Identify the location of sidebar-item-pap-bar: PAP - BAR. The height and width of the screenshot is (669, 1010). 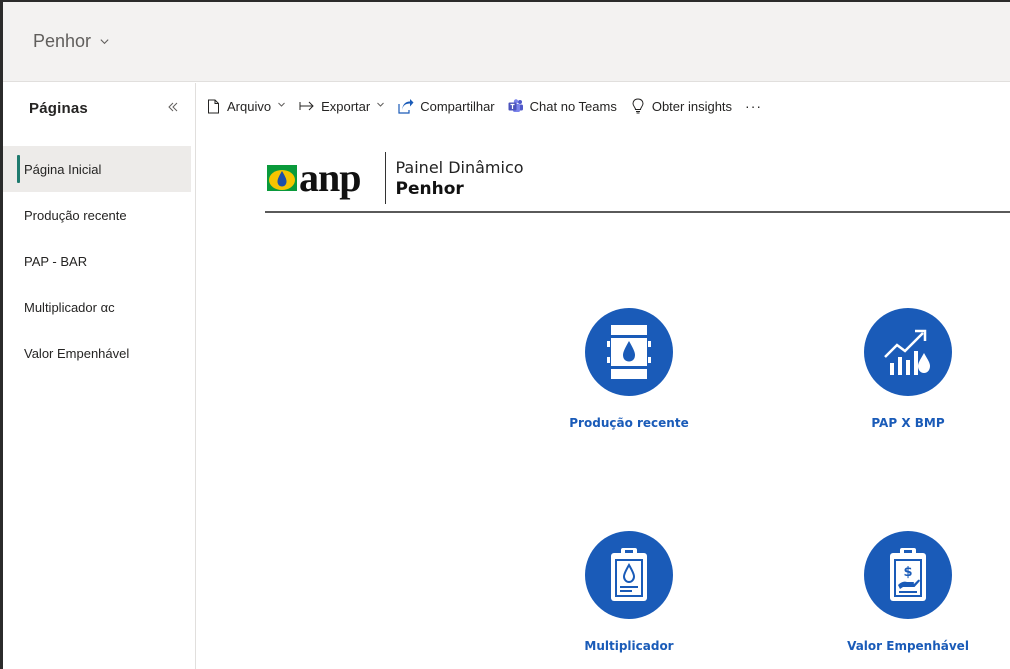
(99, 261).